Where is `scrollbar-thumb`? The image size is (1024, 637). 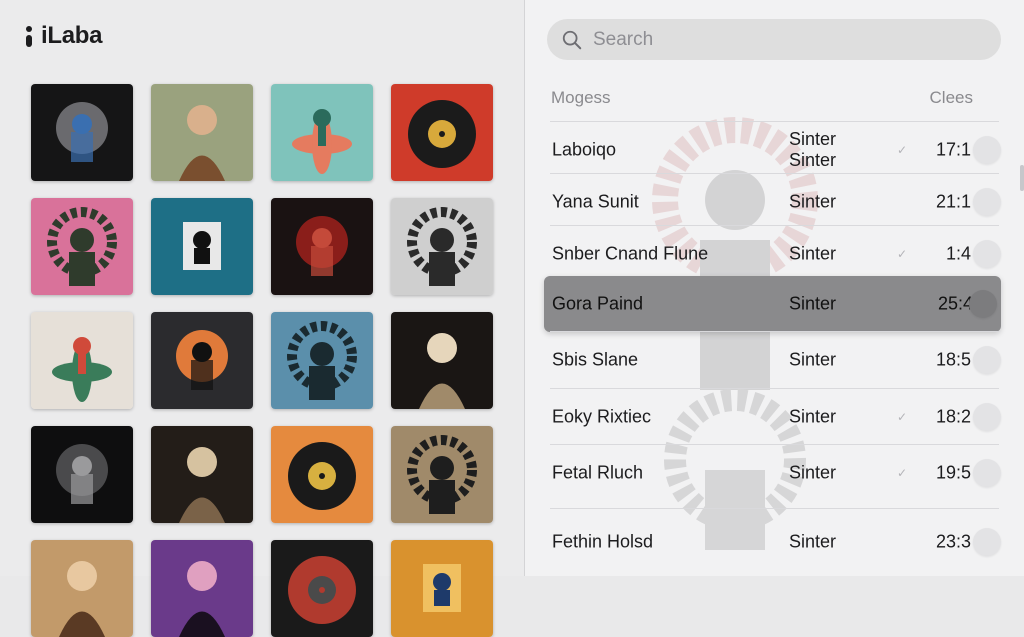
scrollbar-thumb is located at coordinates (1022, 178).